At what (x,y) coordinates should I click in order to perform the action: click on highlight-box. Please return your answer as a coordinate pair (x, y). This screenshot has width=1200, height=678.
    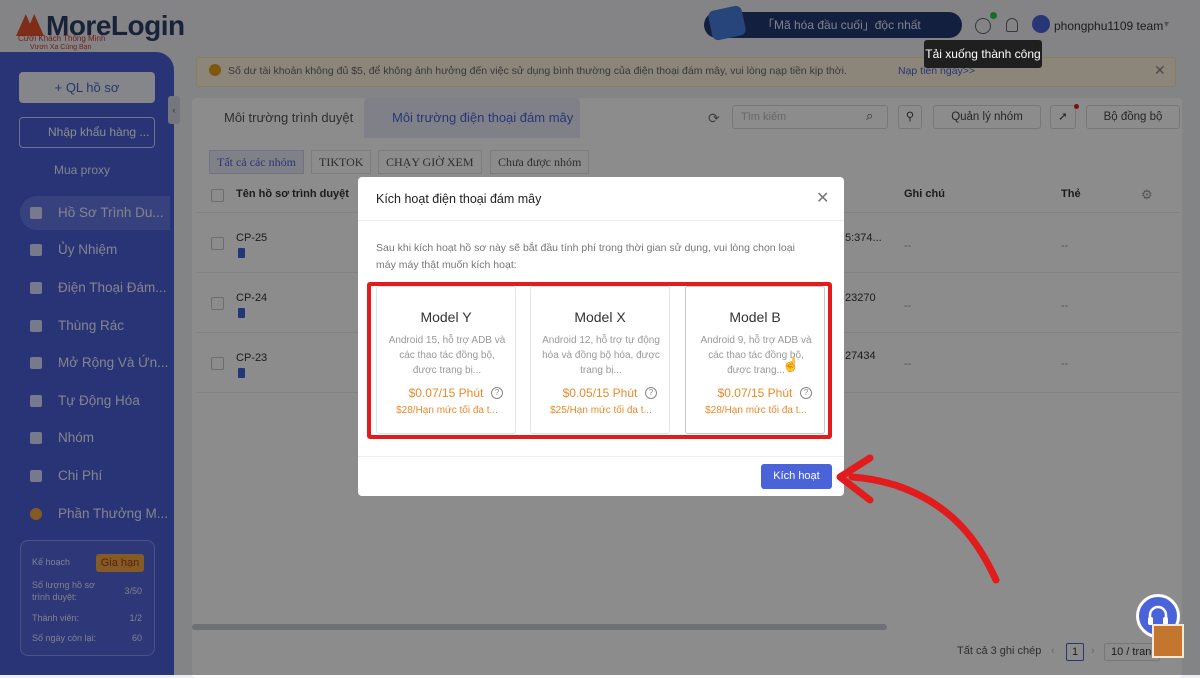
    Looking at the image, I should click on (599, 360).